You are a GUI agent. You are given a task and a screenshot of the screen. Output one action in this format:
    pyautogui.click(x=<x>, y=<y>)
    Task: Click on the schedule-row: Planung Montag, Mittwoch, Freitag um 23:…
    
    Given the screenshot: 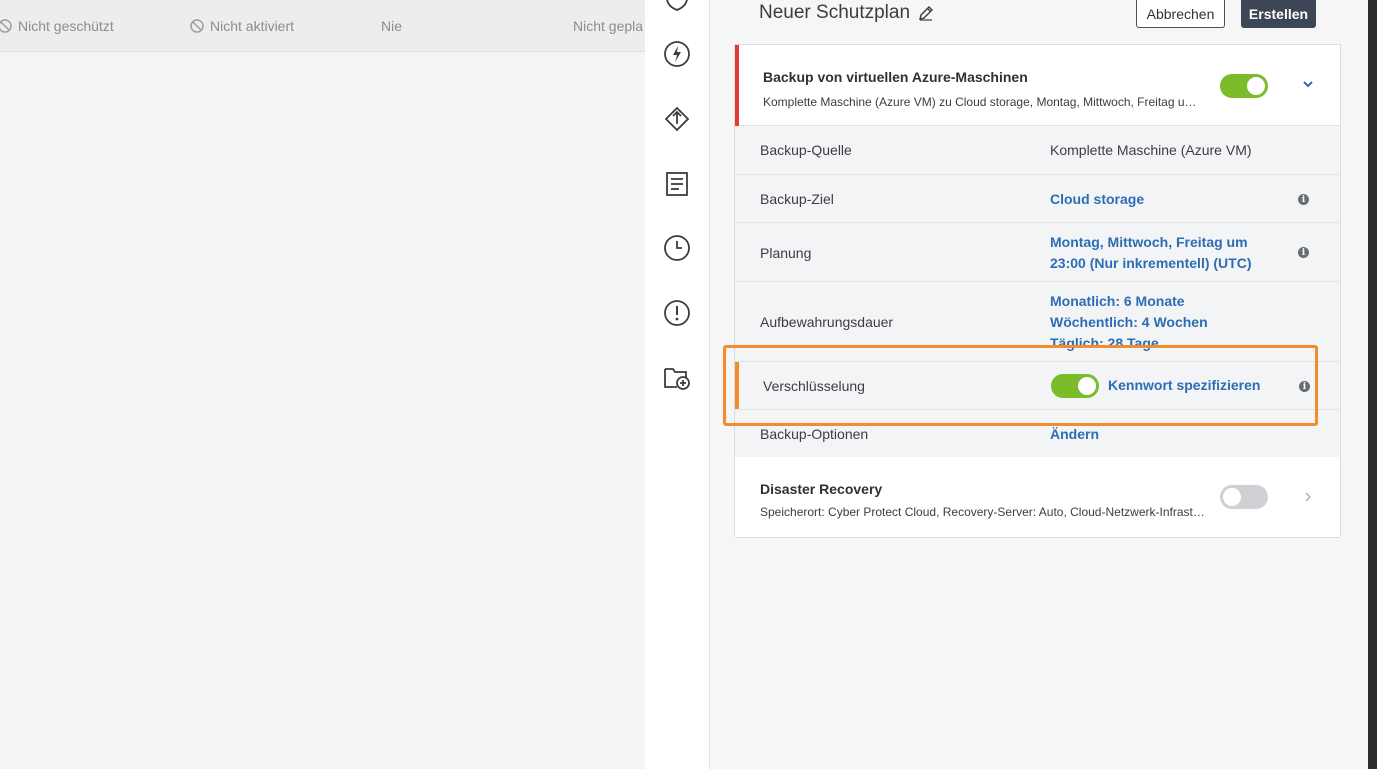 What is the action you would take?
    pyautogui.click(x=1037, y=252)
    